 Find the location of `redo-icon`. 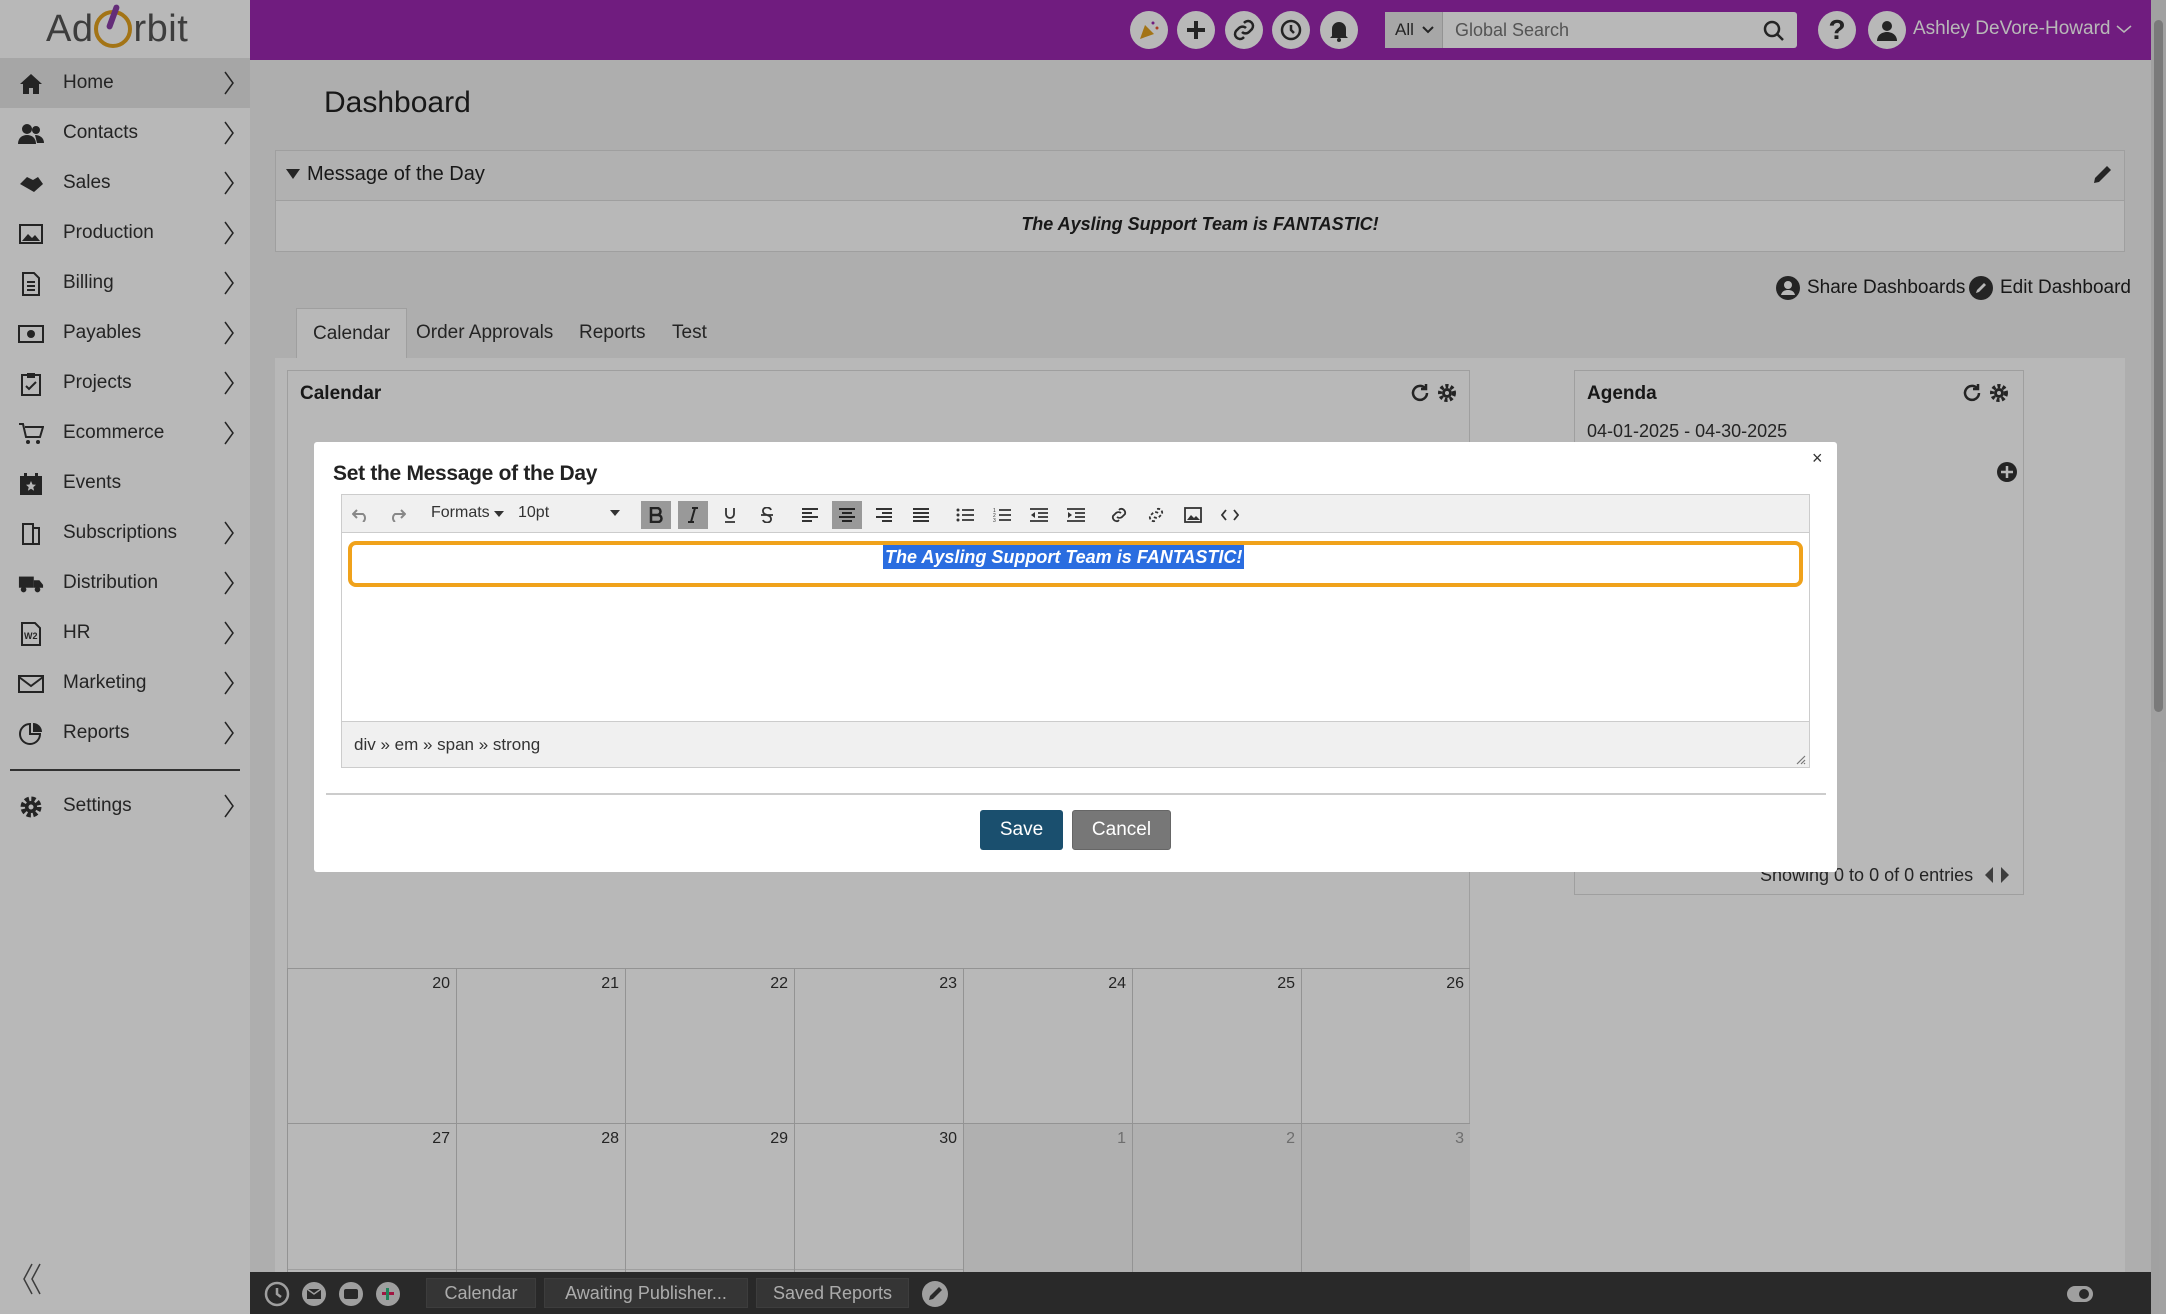

redo-icon is located at coordinates (399, 515).